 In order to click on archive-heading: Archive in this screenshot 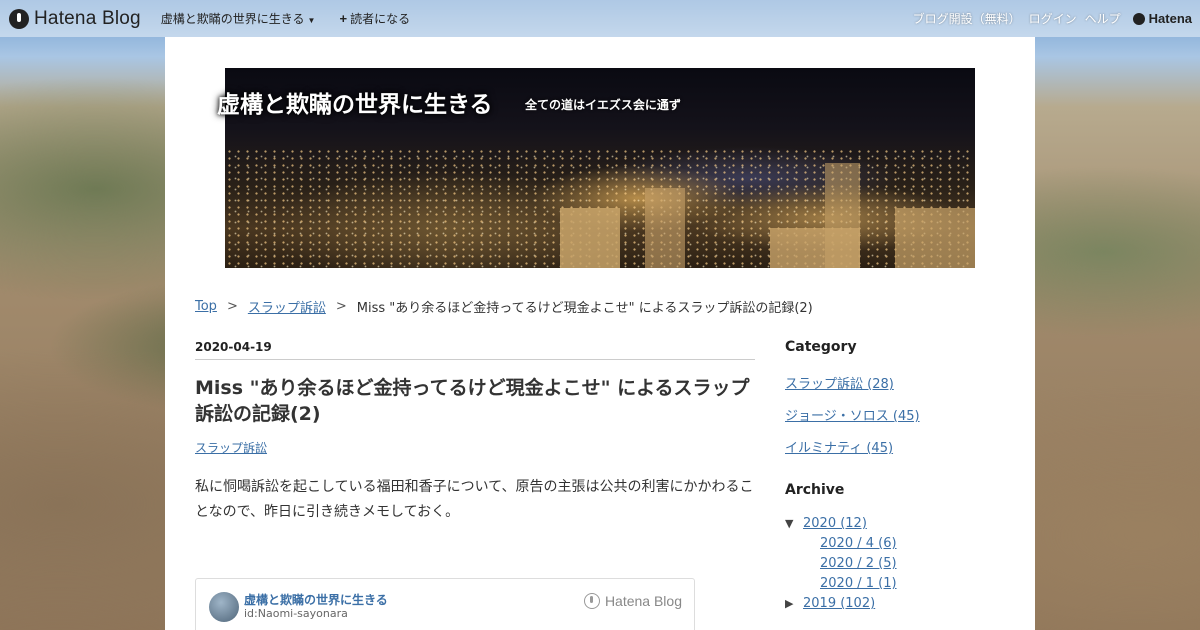, I will do `click(815, 490)`.